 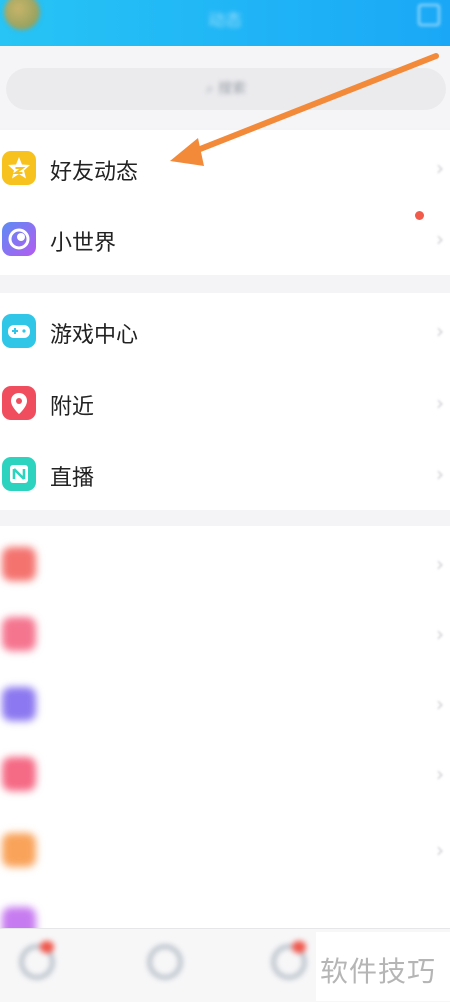 What do you see at coordinates (383, 966) in the screenshot?
I see `watermark: 软件技巧` at bounding box center [383, 966].